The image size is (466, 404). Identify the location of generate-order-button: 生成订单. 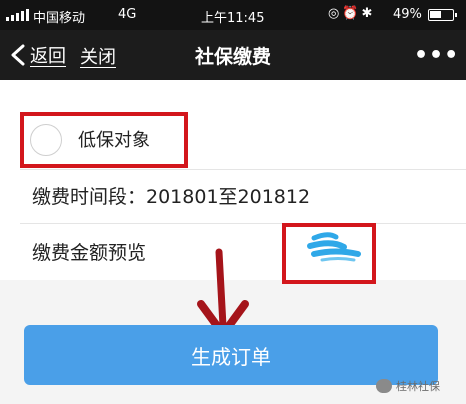
(231, 355).